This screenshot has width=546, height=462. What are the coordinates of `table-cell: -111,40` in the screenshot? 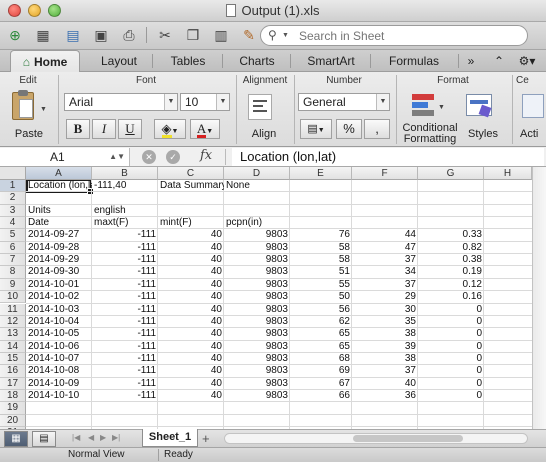 It's located at (125, 186).